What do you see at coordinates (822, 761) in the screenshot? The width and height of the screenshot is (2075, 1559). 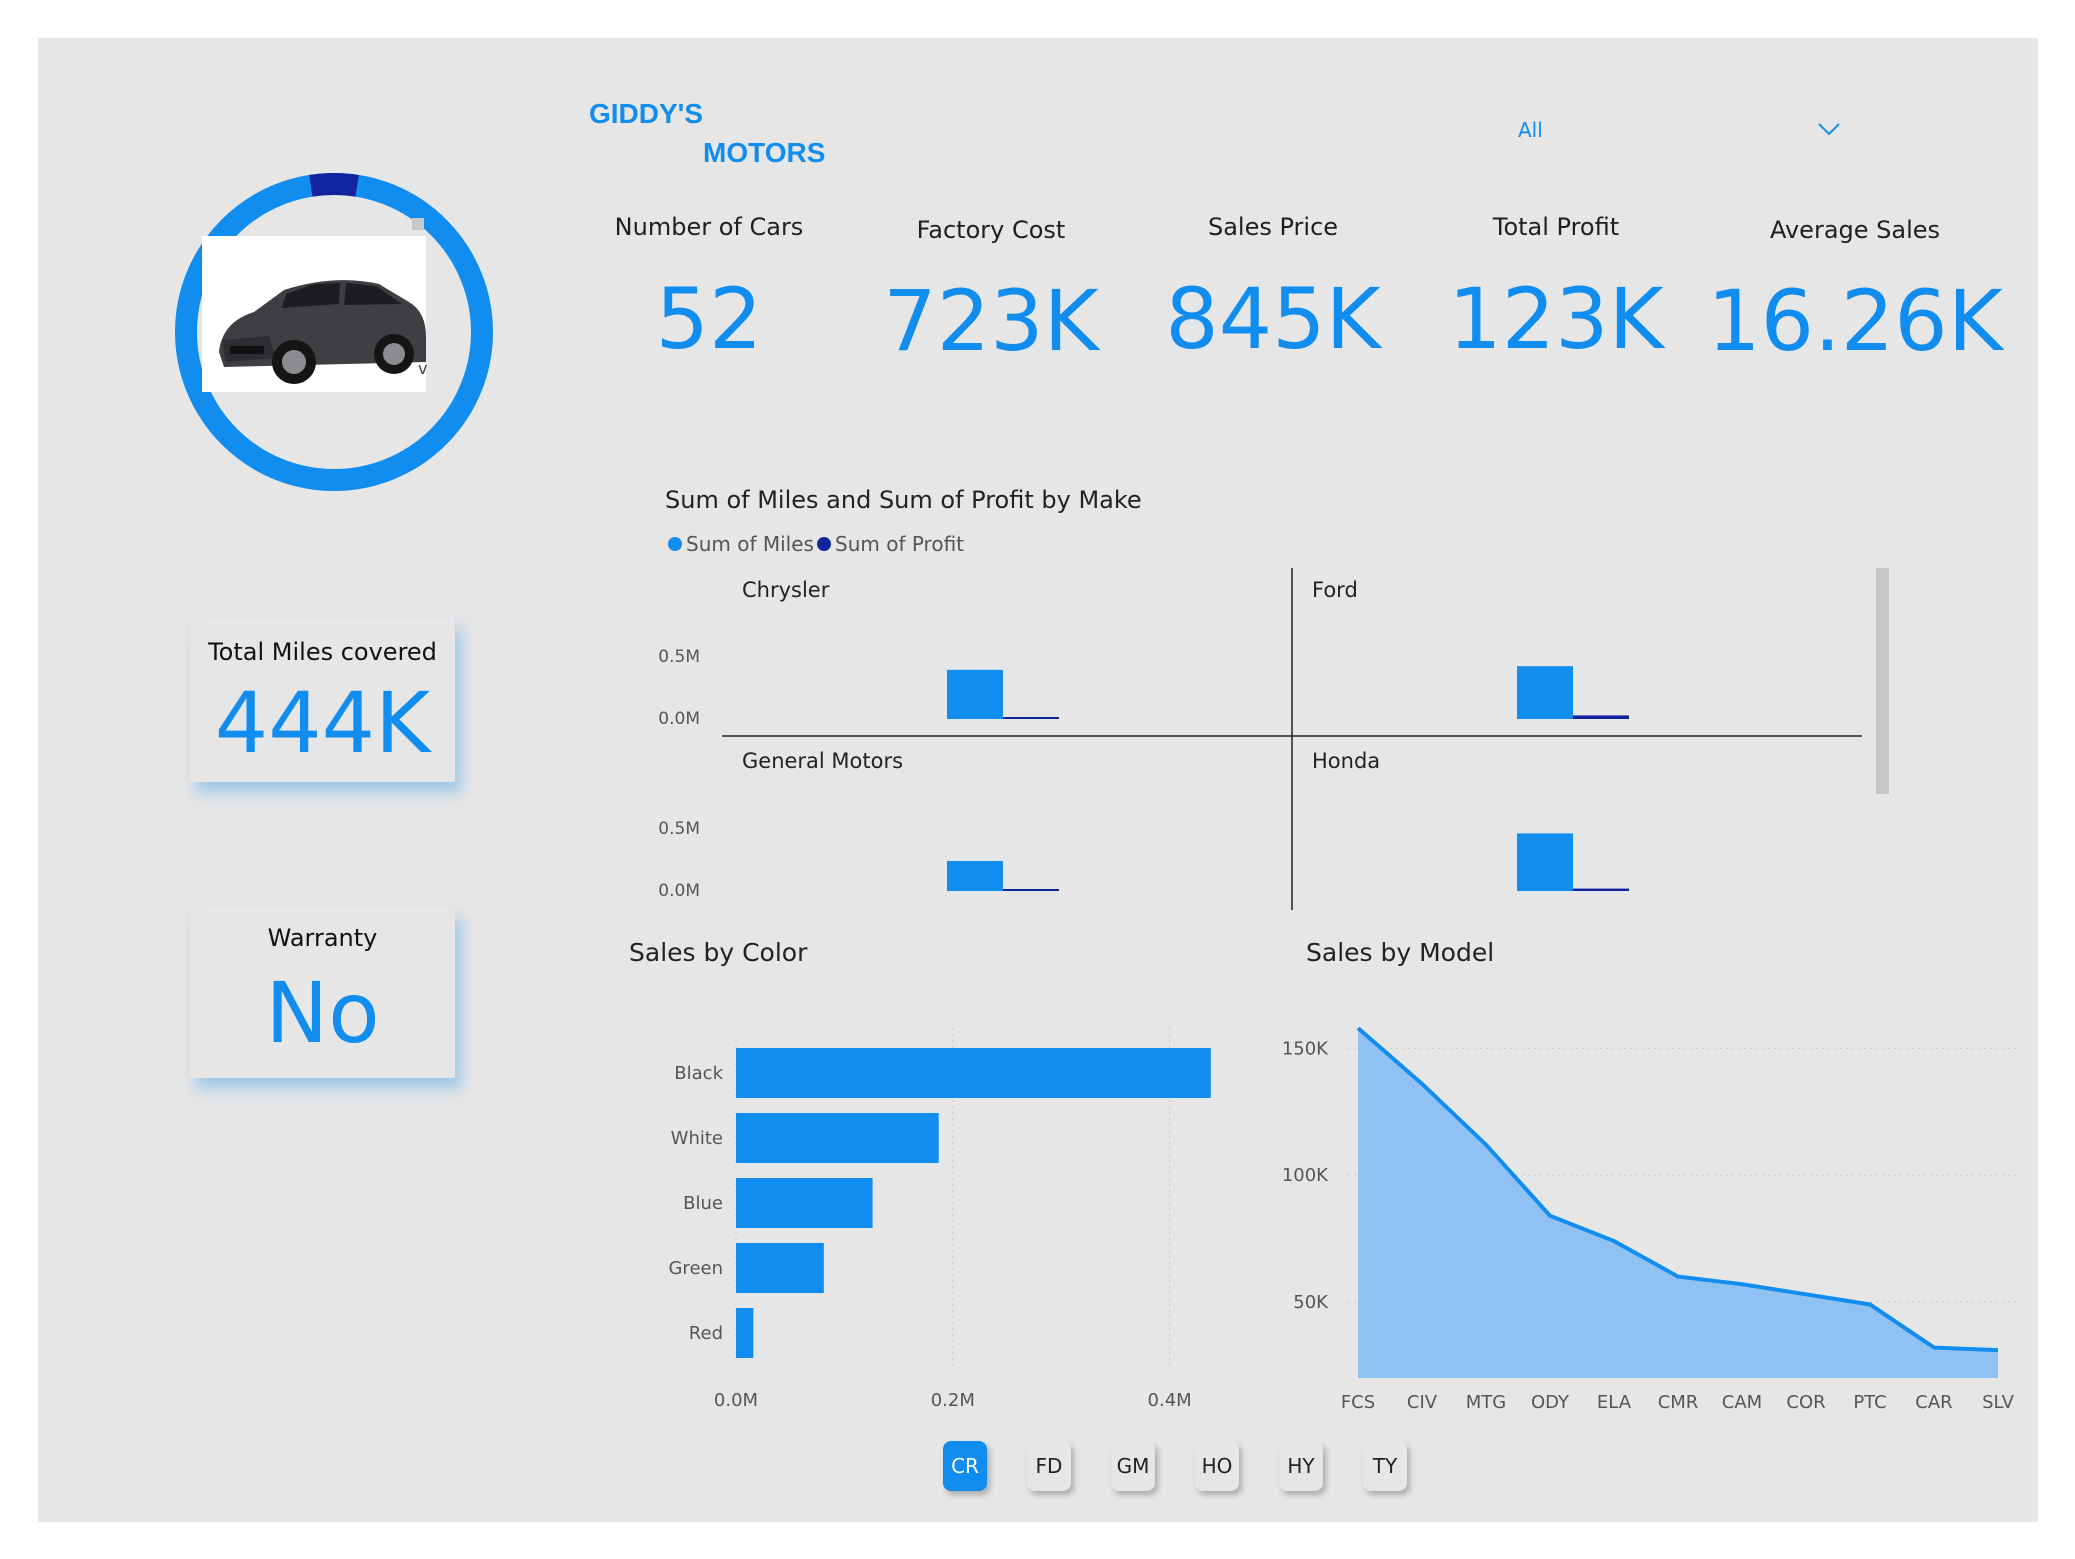 I see `panel-title-general-motors: General Motors` at bounding box center [822, 761].